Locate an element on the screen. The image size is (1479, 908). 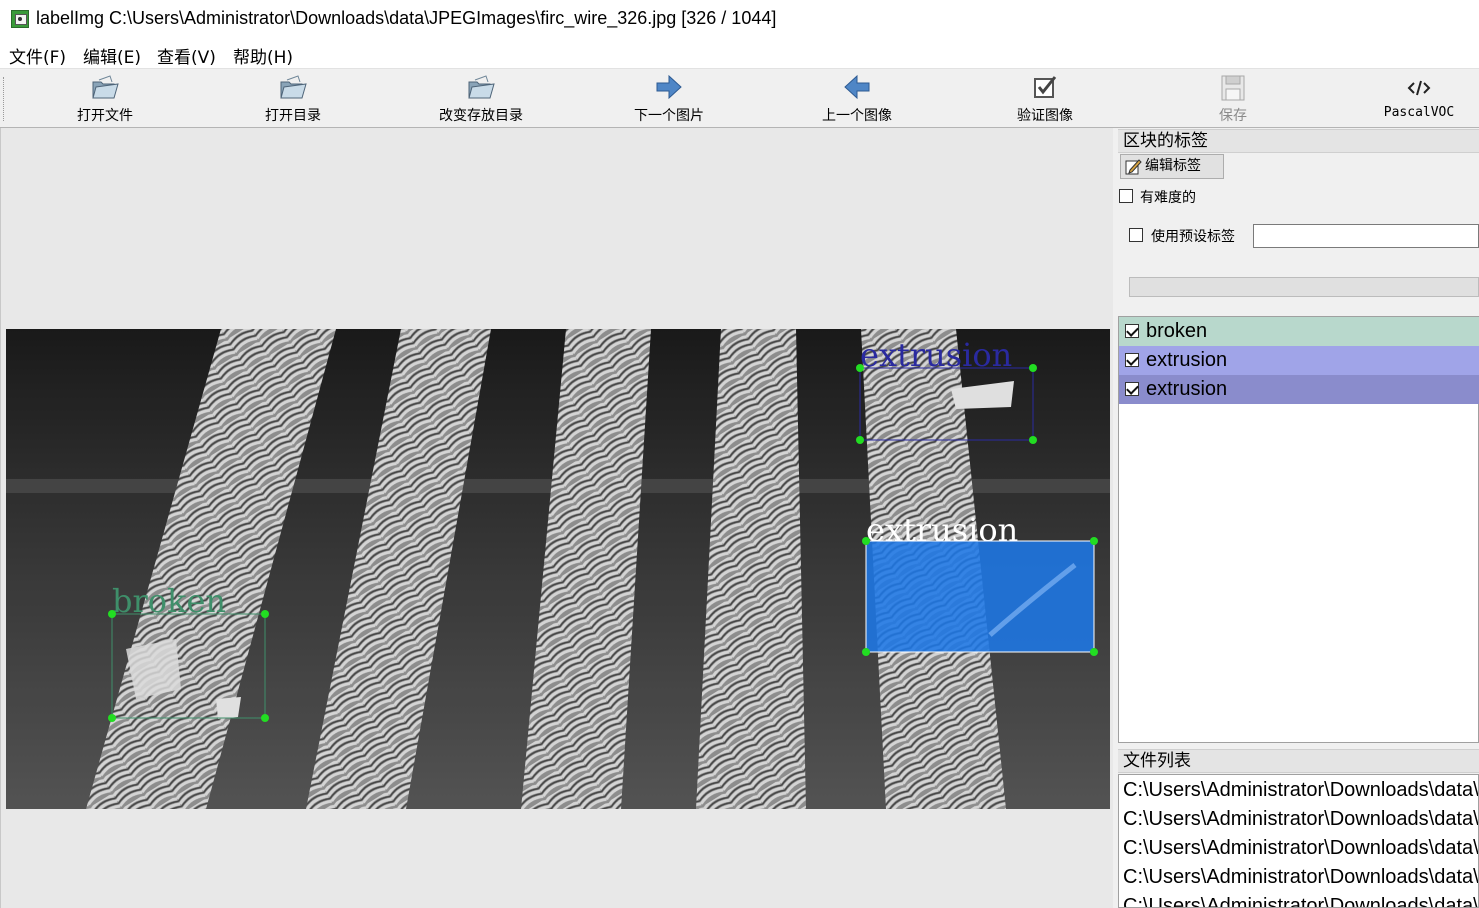
use-default-label-checkbox is located at coordinates (1136, 235).